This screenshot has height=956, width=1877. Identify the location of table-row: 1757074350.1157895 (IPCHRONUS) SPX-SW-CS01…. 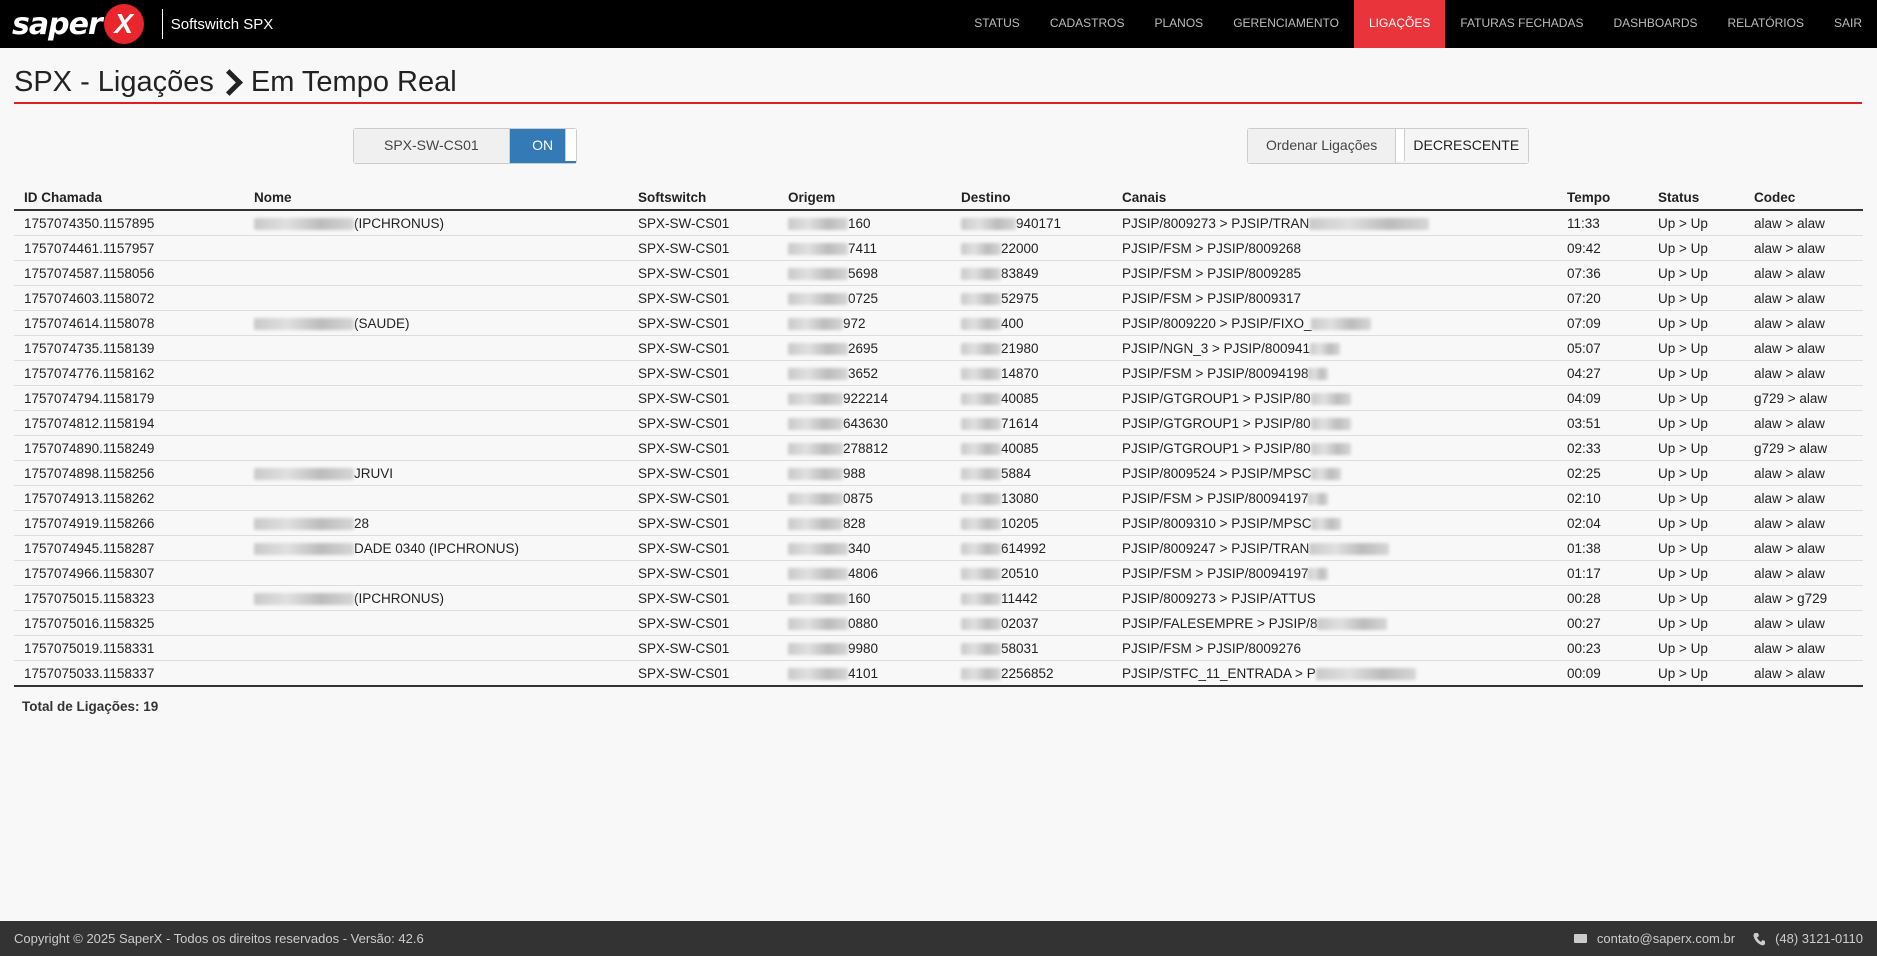
(938, 223).